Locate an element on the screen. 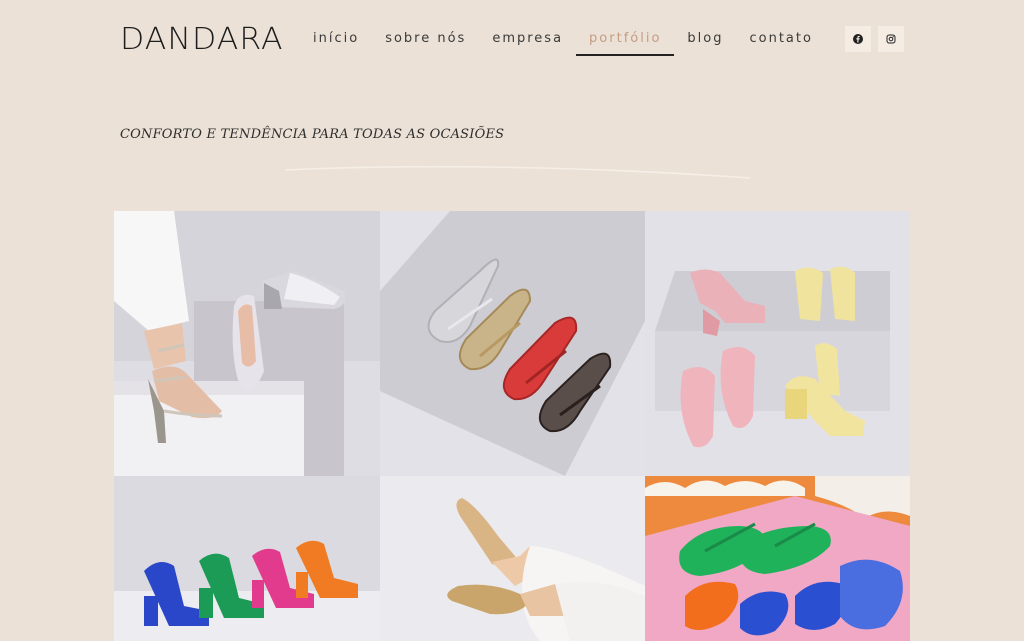  facebook-icon is located at coordinates (858, 39).